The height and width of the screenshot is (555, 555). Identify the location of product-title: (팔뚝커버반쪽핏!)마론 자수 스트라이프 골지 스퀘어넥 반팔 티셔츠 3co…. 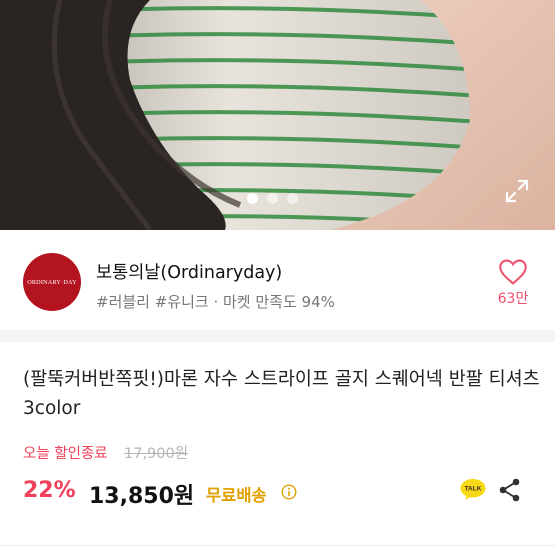
(281, 394).